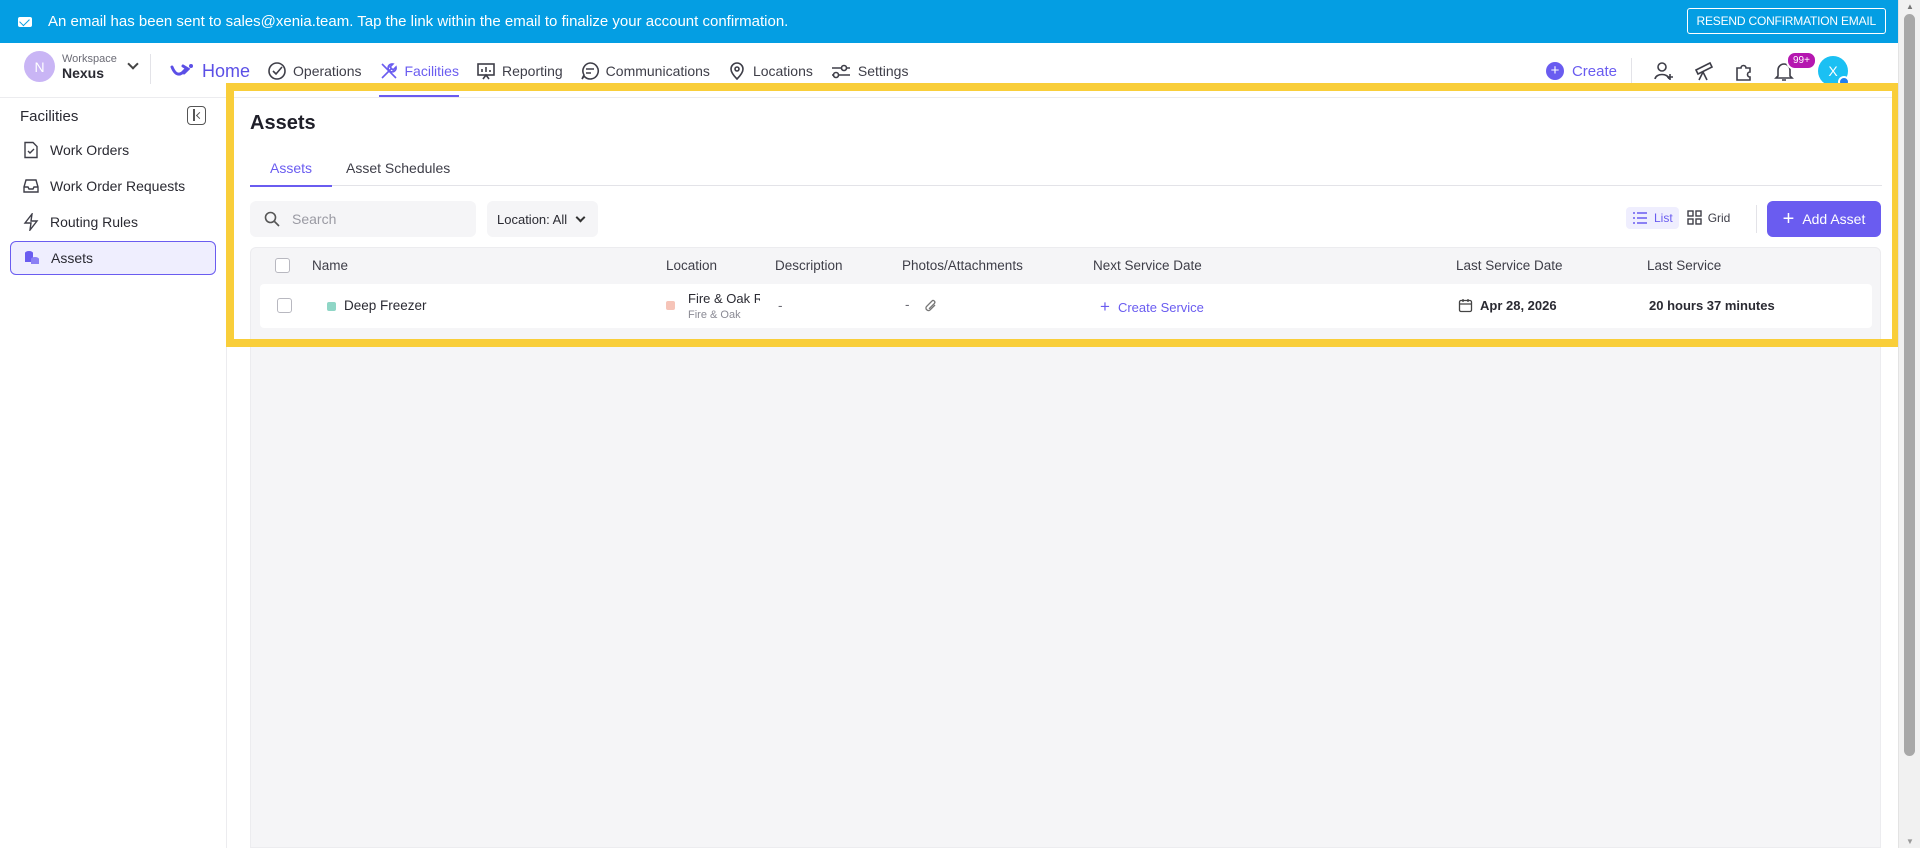 The height and width of the screenshot is (848, 1920). What do you see at coordinates (83, 72) in the screenshot?
I see `workspace-name: Nexus` at bounding box center [83, 72].